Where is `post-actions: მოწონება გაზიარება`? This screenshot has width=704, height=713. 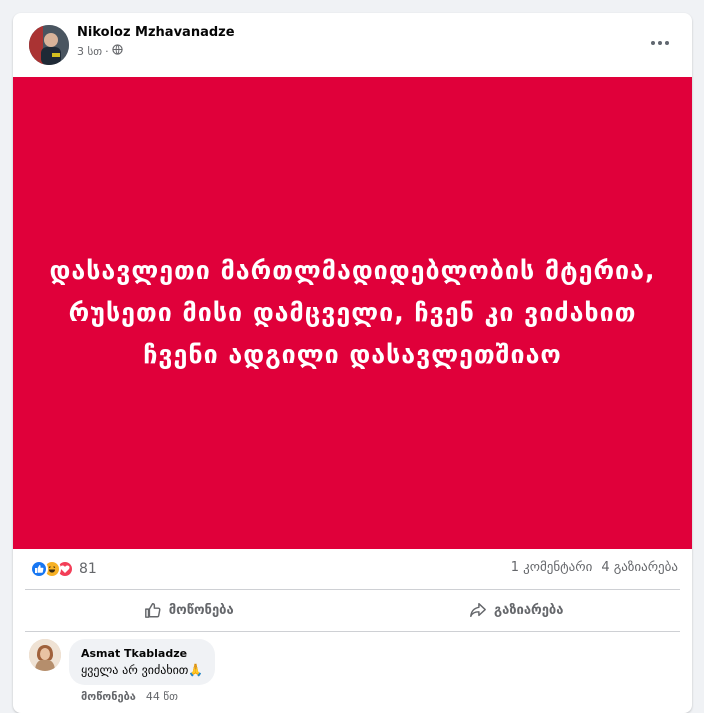 post-actions: მოწონება გაზიარება is located at coordinates (352, 610).